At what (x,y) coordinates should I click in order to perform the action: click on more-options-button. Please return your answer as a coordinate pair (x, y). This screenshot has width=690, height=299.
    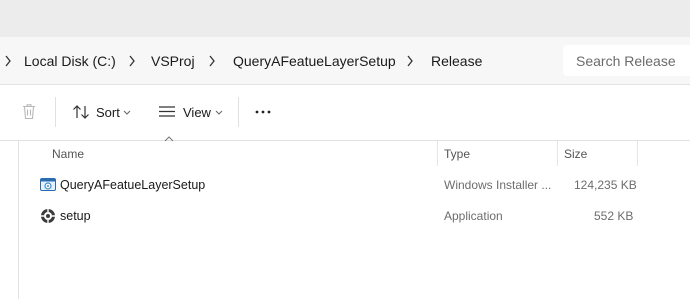
    Looking at the image, I should click on (263, 112).